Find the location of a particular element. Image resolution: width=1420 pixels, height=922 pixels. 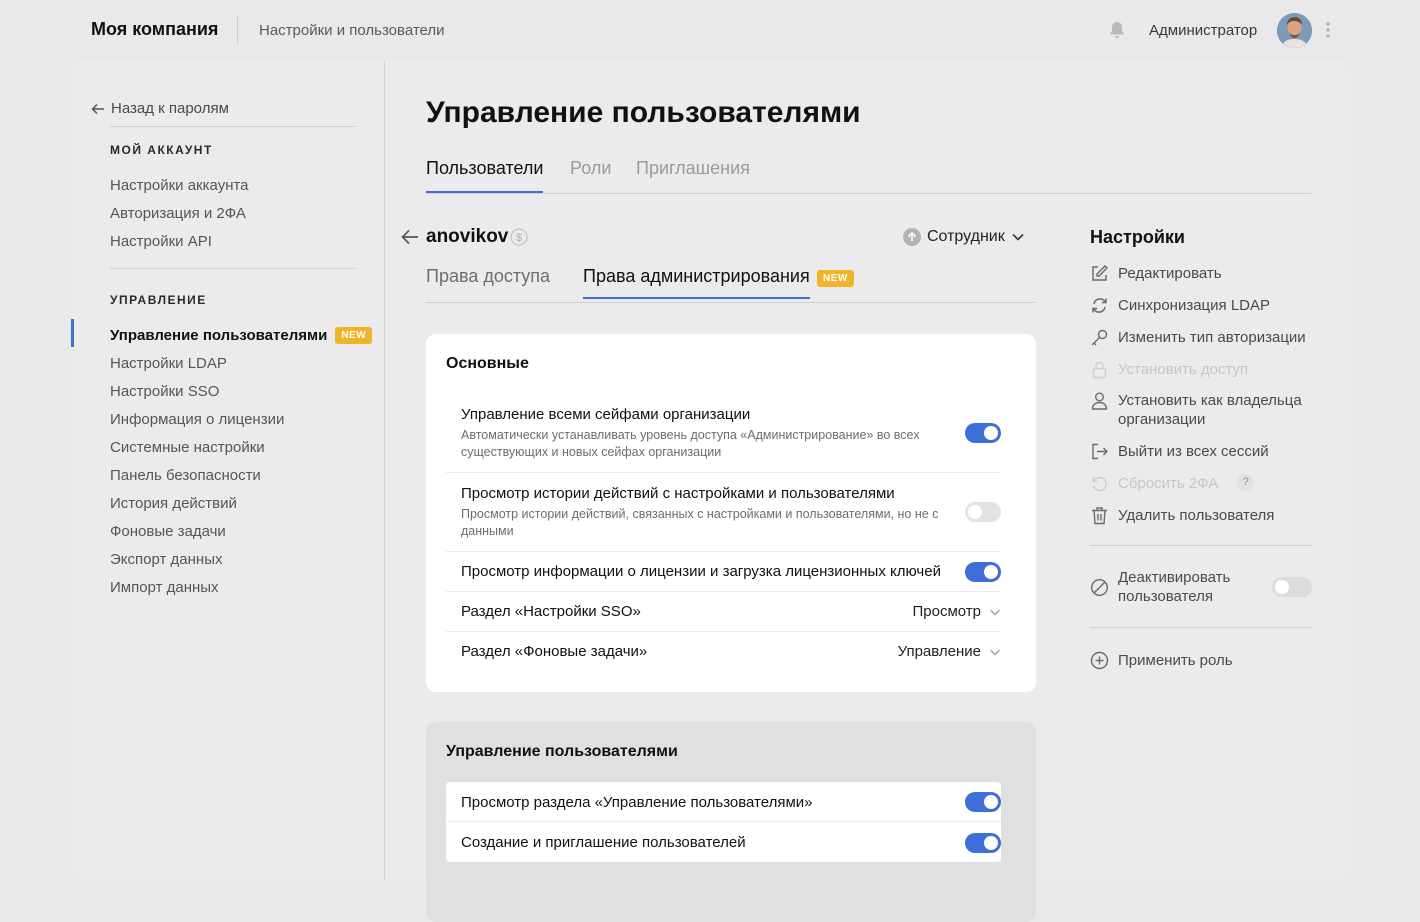

sidebar-item-user-management: Управление пользователями NEW is located at coordinates (241, 335).